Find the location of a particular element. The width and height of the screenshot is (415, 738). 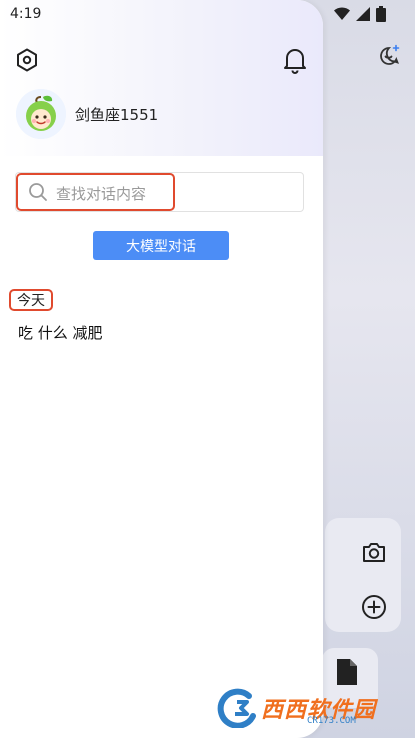

avatar is located at coordinates (41, 114).